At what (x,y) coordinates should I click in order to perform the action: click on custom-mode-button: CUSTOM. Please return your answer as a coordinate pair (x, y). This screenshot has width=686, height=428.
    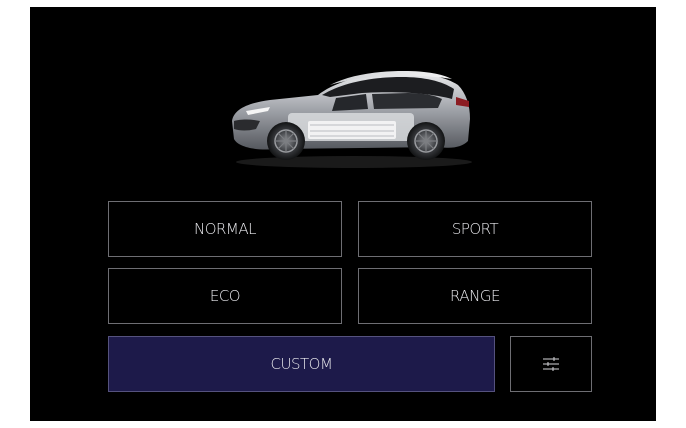
    Looking at the image, I should click on (301, 364).